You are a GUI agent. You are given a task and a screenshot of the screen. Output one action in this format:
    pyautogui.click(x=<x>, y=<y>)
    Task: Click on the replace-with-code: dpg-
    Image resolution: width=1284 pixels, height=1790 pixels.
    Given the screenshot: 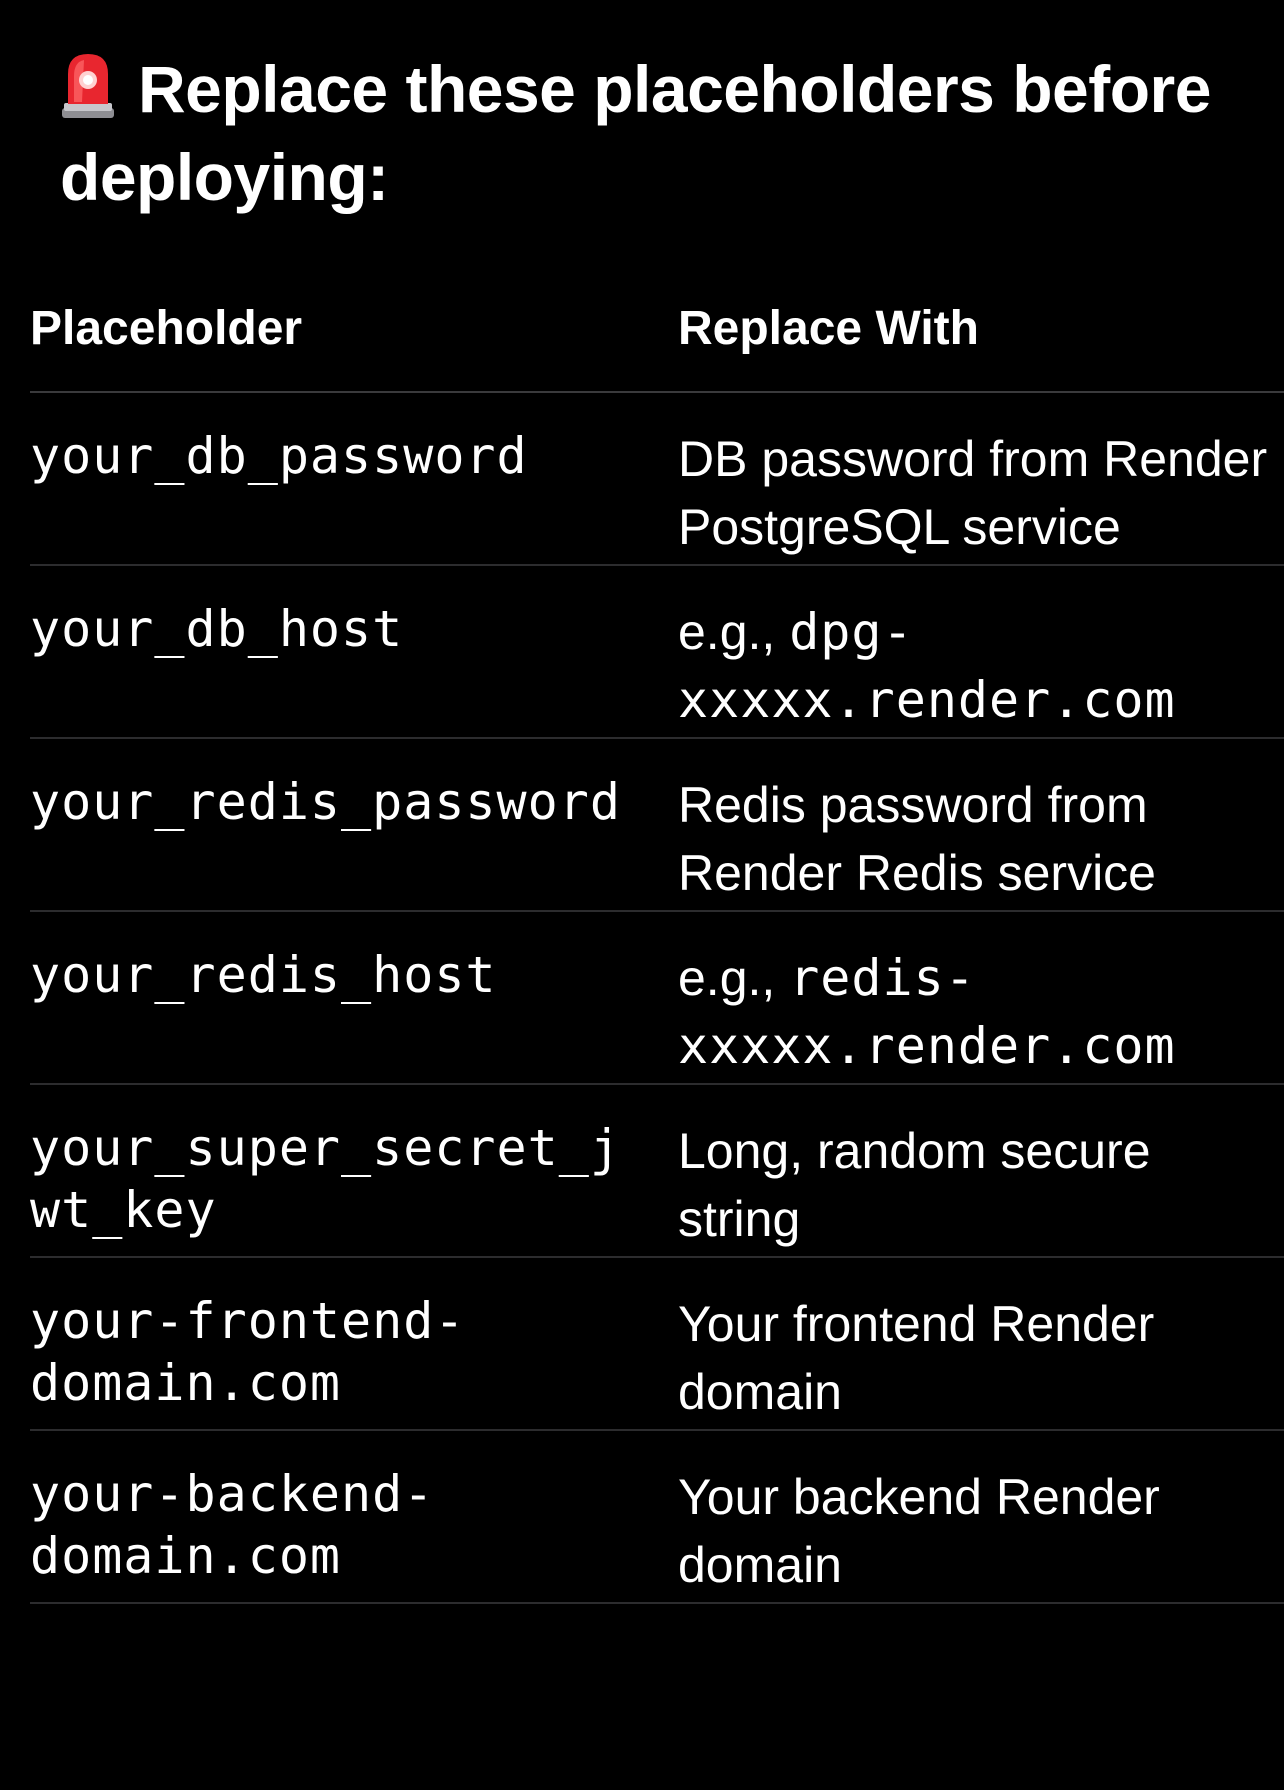 What is the action you would take?
    pyautogui.click(x=851, y=632)
    